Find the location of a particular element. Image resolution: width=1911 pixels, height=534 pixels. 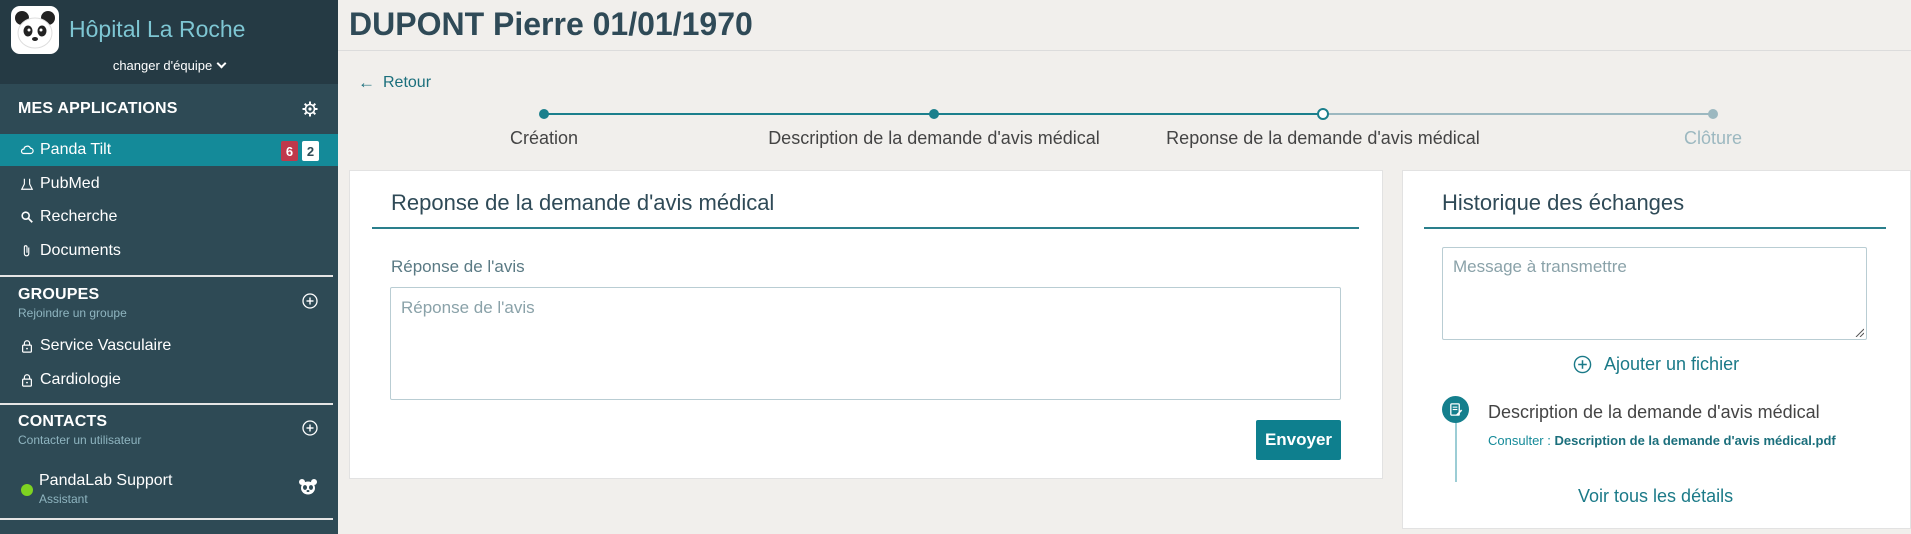

team-switcher: changer d'équipe is located at coordinates (169, 65).